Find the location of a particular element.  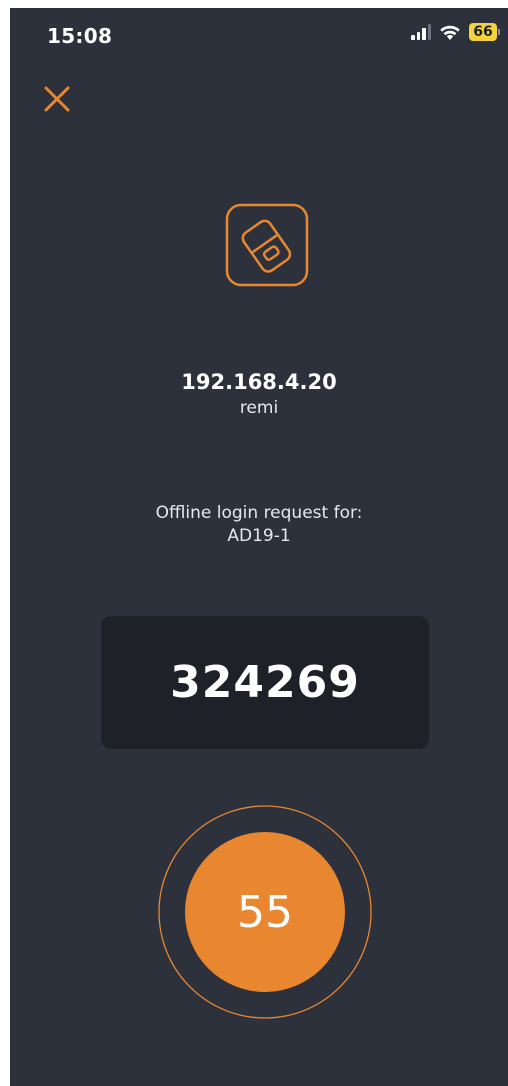

battery-icon: 66 is located at coordinates (484, 32).